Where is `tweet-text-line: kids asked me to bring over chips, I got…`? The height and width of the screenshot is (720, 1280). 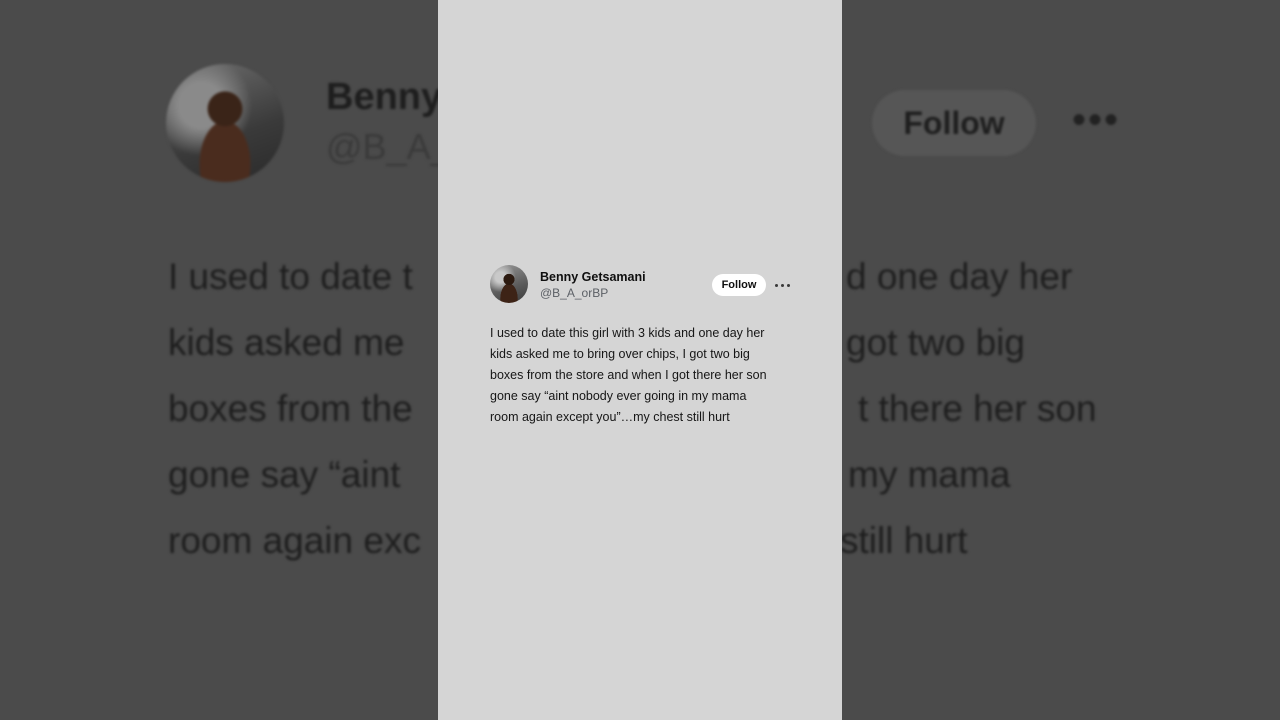 tweet-text-line: kids asked me to bring over chips, I got… is located at coordinates (620, 354).